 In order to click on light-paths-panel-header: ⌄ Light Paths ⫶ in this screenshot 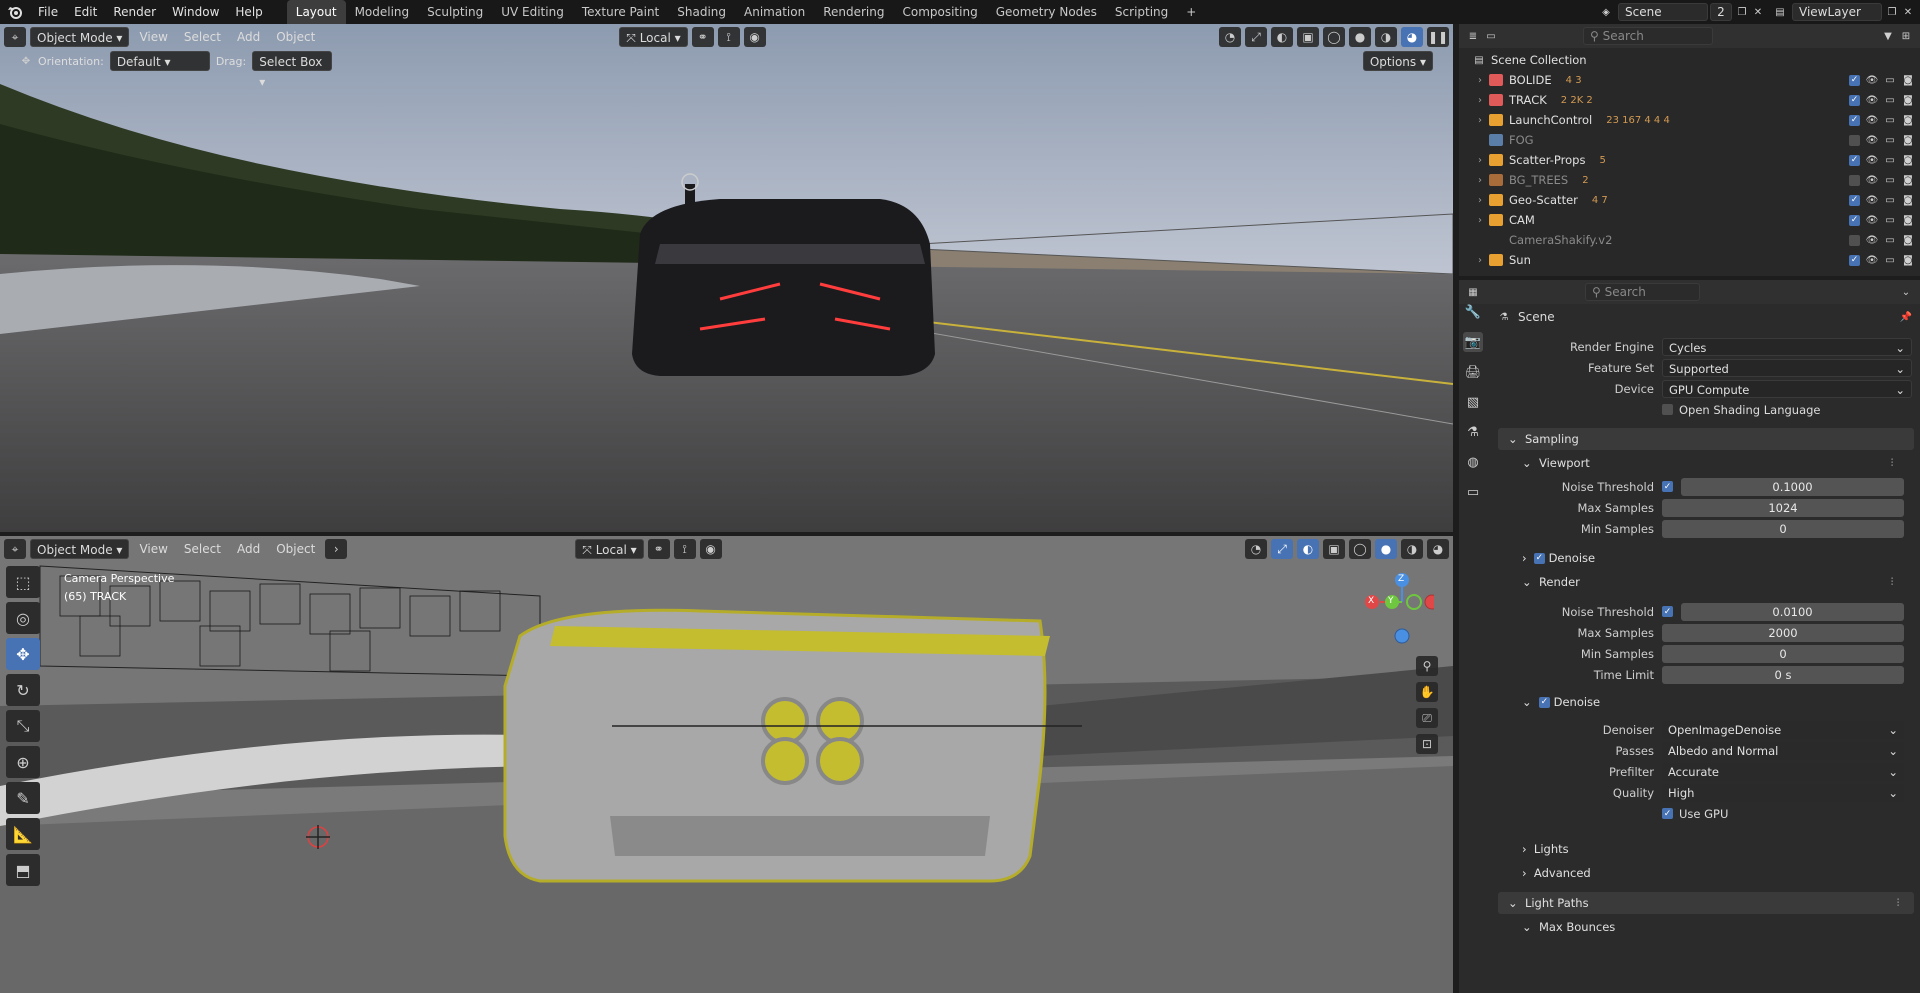, I will do `click(1706, 903)`.